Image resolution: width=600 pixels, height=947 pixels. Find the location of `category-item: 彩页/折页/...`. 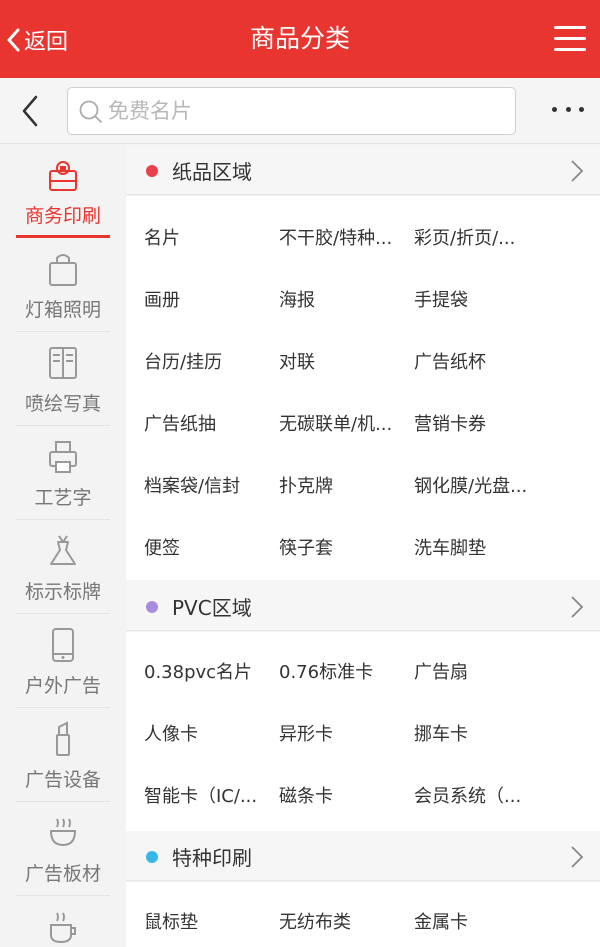

category-item: 彩页/折页/... is located at coordinates (476, 237).